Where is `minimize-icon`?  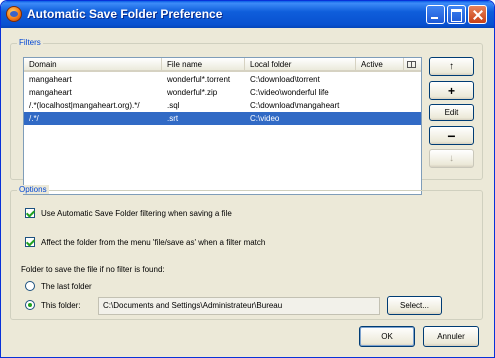 minimize-icon is located at coordinates (435, 14).